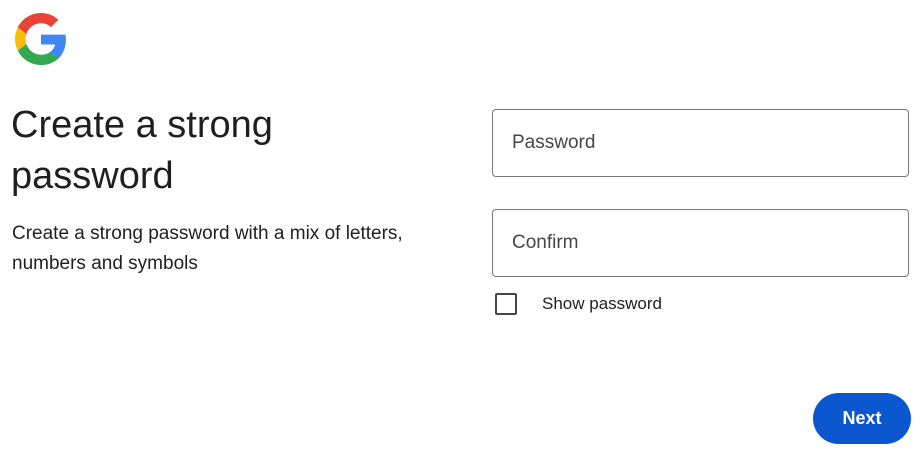 Image resolution: width=920 pixels, height=458 pixels. Describe the element at coordinates (862, 418) in the screenshot. I see `next-button: Next` at that location.